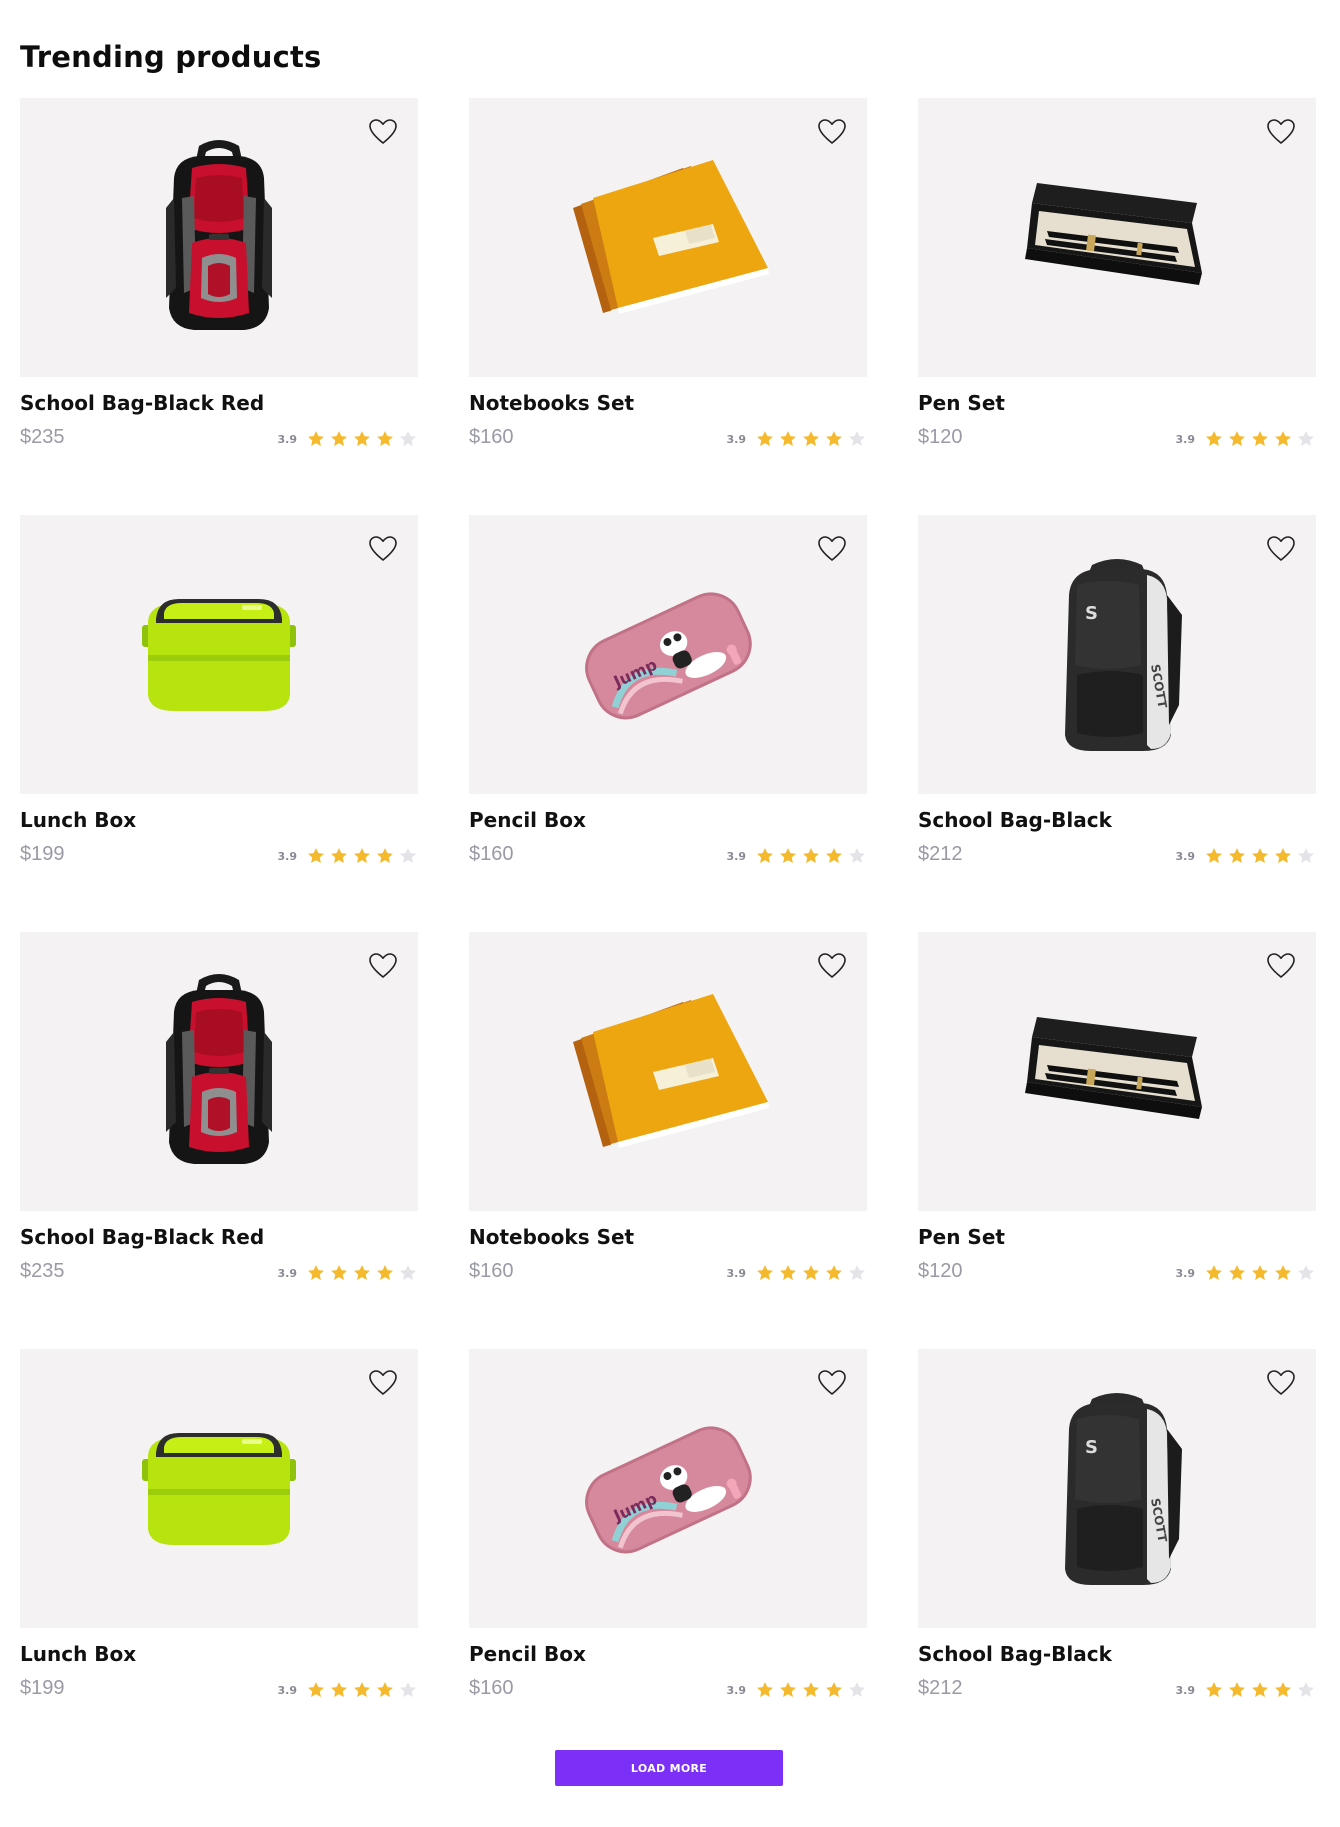 The height and width of the screenshot is (1827, 1340). I want to click on black-backpack-image: S SCOTT, so click(1117, 1489).